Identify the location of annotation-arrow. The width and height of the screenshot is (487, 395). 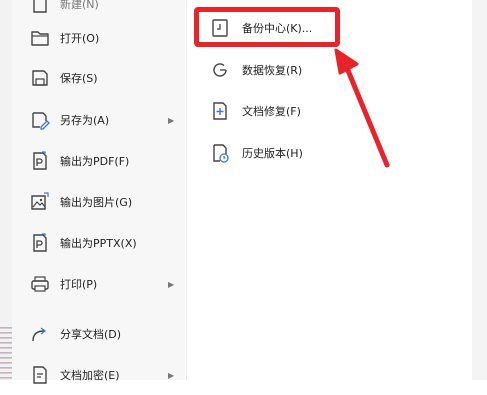
(362, 108).